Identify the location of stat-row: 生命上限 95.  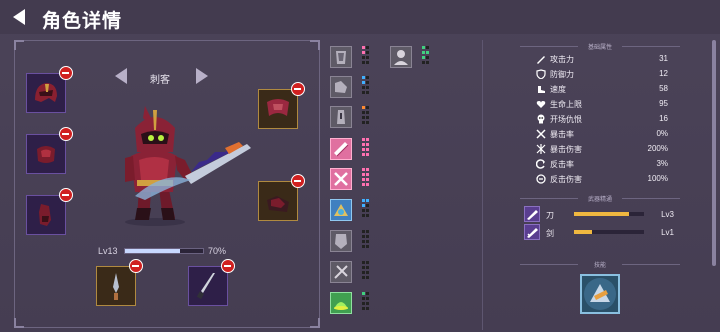
(602, 104).